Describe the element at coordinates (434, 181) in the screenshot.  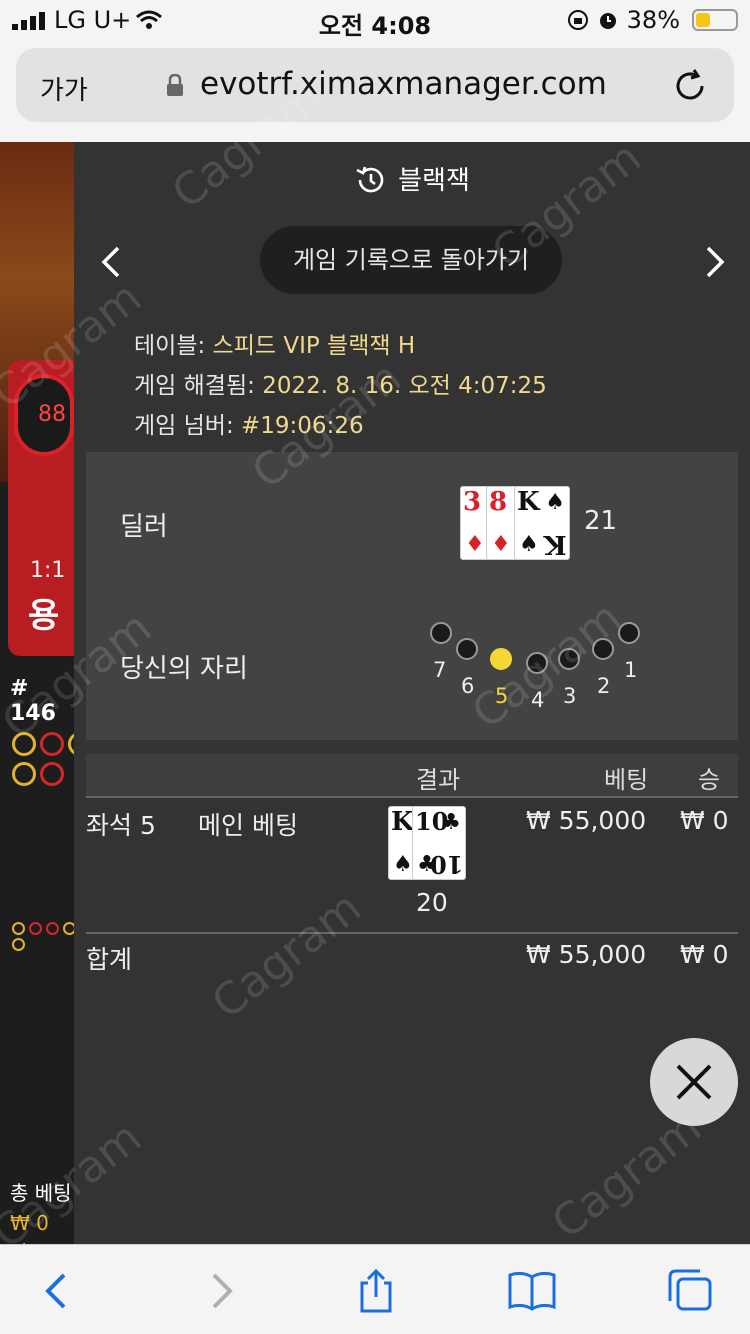
I see `game-title: 블랙잭` at that location.